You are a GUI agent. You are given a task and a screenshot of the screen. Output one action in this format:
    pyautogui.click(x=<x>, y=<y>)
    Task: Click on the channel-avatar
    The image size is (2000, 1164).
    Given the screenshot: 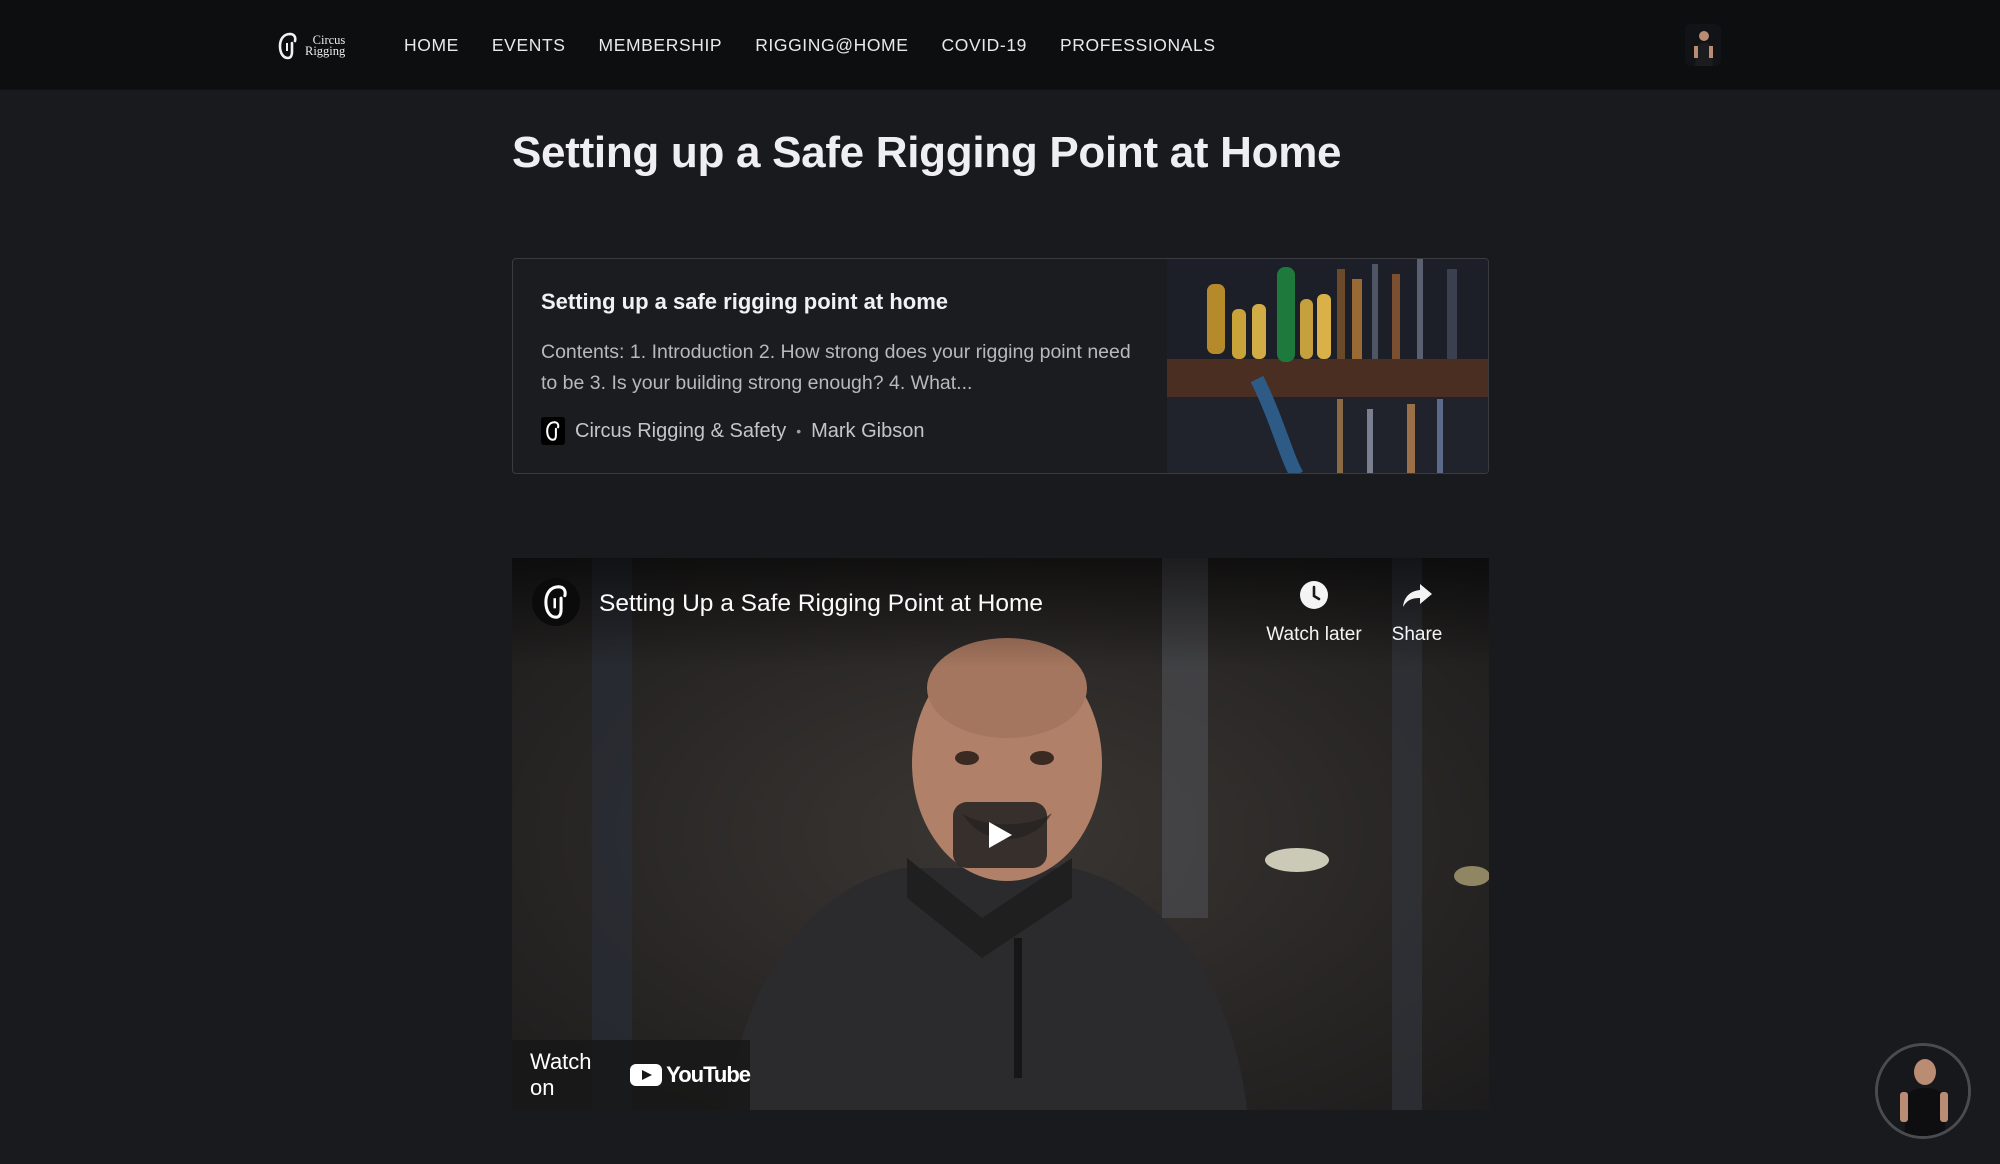 What is the action you would take?
    pyautogui.click(x=556, y=602)
    